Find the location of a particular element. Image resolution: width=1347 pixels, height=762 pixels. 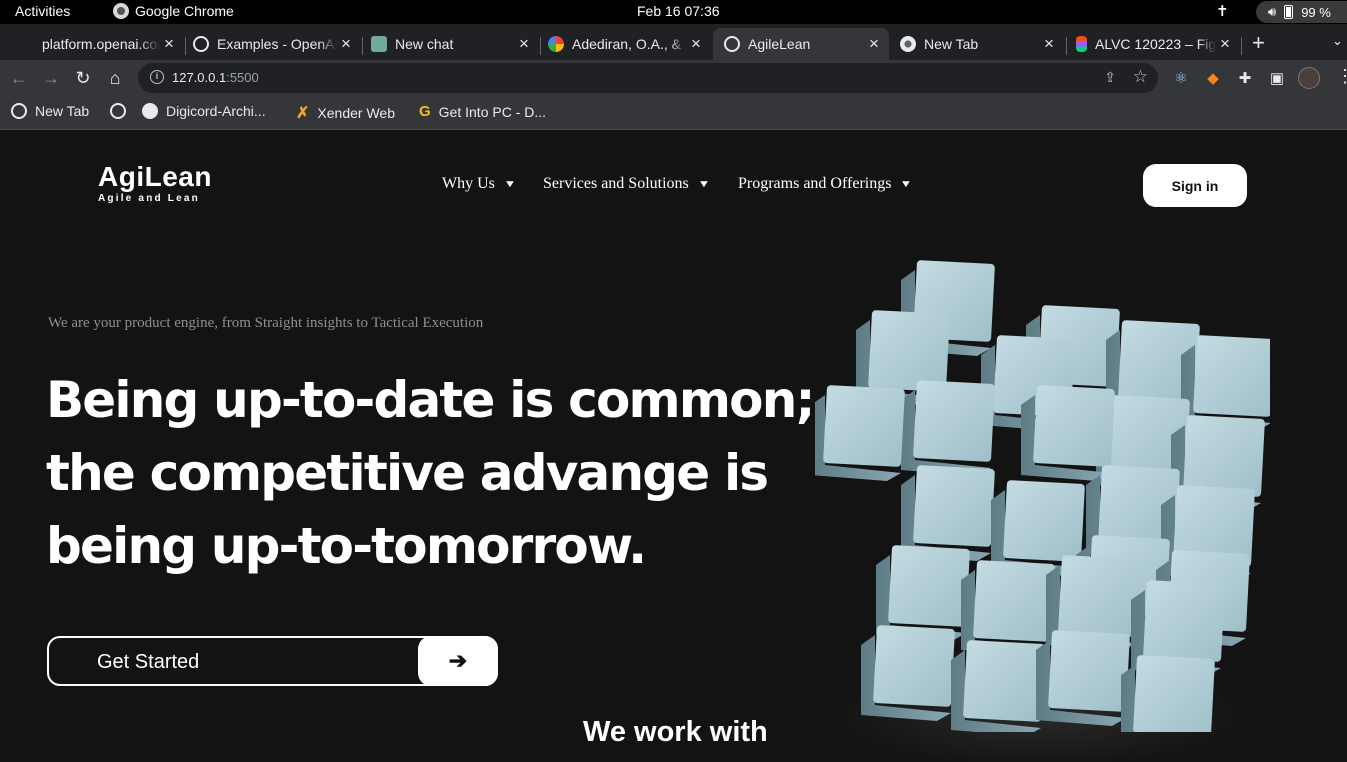

nav-label: Why Us is located at coordinates (468, 183).